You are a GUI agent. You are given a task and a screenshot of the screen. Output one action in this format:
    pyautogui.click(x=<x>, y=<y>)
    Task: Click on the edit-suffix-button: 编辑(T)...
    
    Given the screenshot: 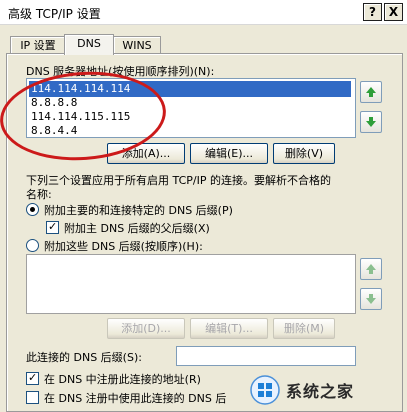 What is the action you would take?
    pyautogui.click(x=229, y=328)
    